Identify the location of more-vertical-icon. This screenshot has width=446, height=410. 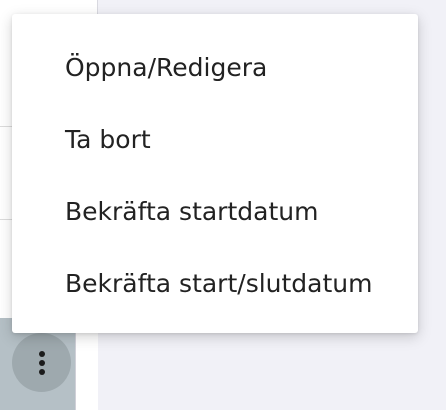
(41, 362).